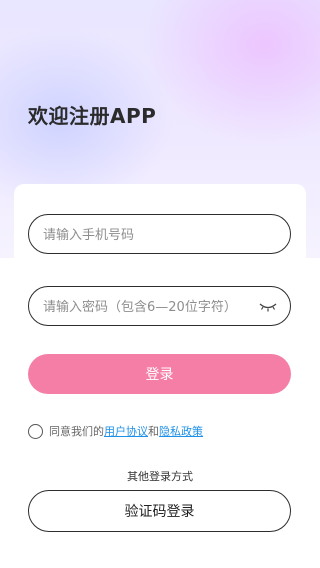 The width and height of the screenshot is (320, 568). What do you see at coordinates (153, 431) in the screenshot?
I see `agreement-and: 和` at bounding box center [153, 431].